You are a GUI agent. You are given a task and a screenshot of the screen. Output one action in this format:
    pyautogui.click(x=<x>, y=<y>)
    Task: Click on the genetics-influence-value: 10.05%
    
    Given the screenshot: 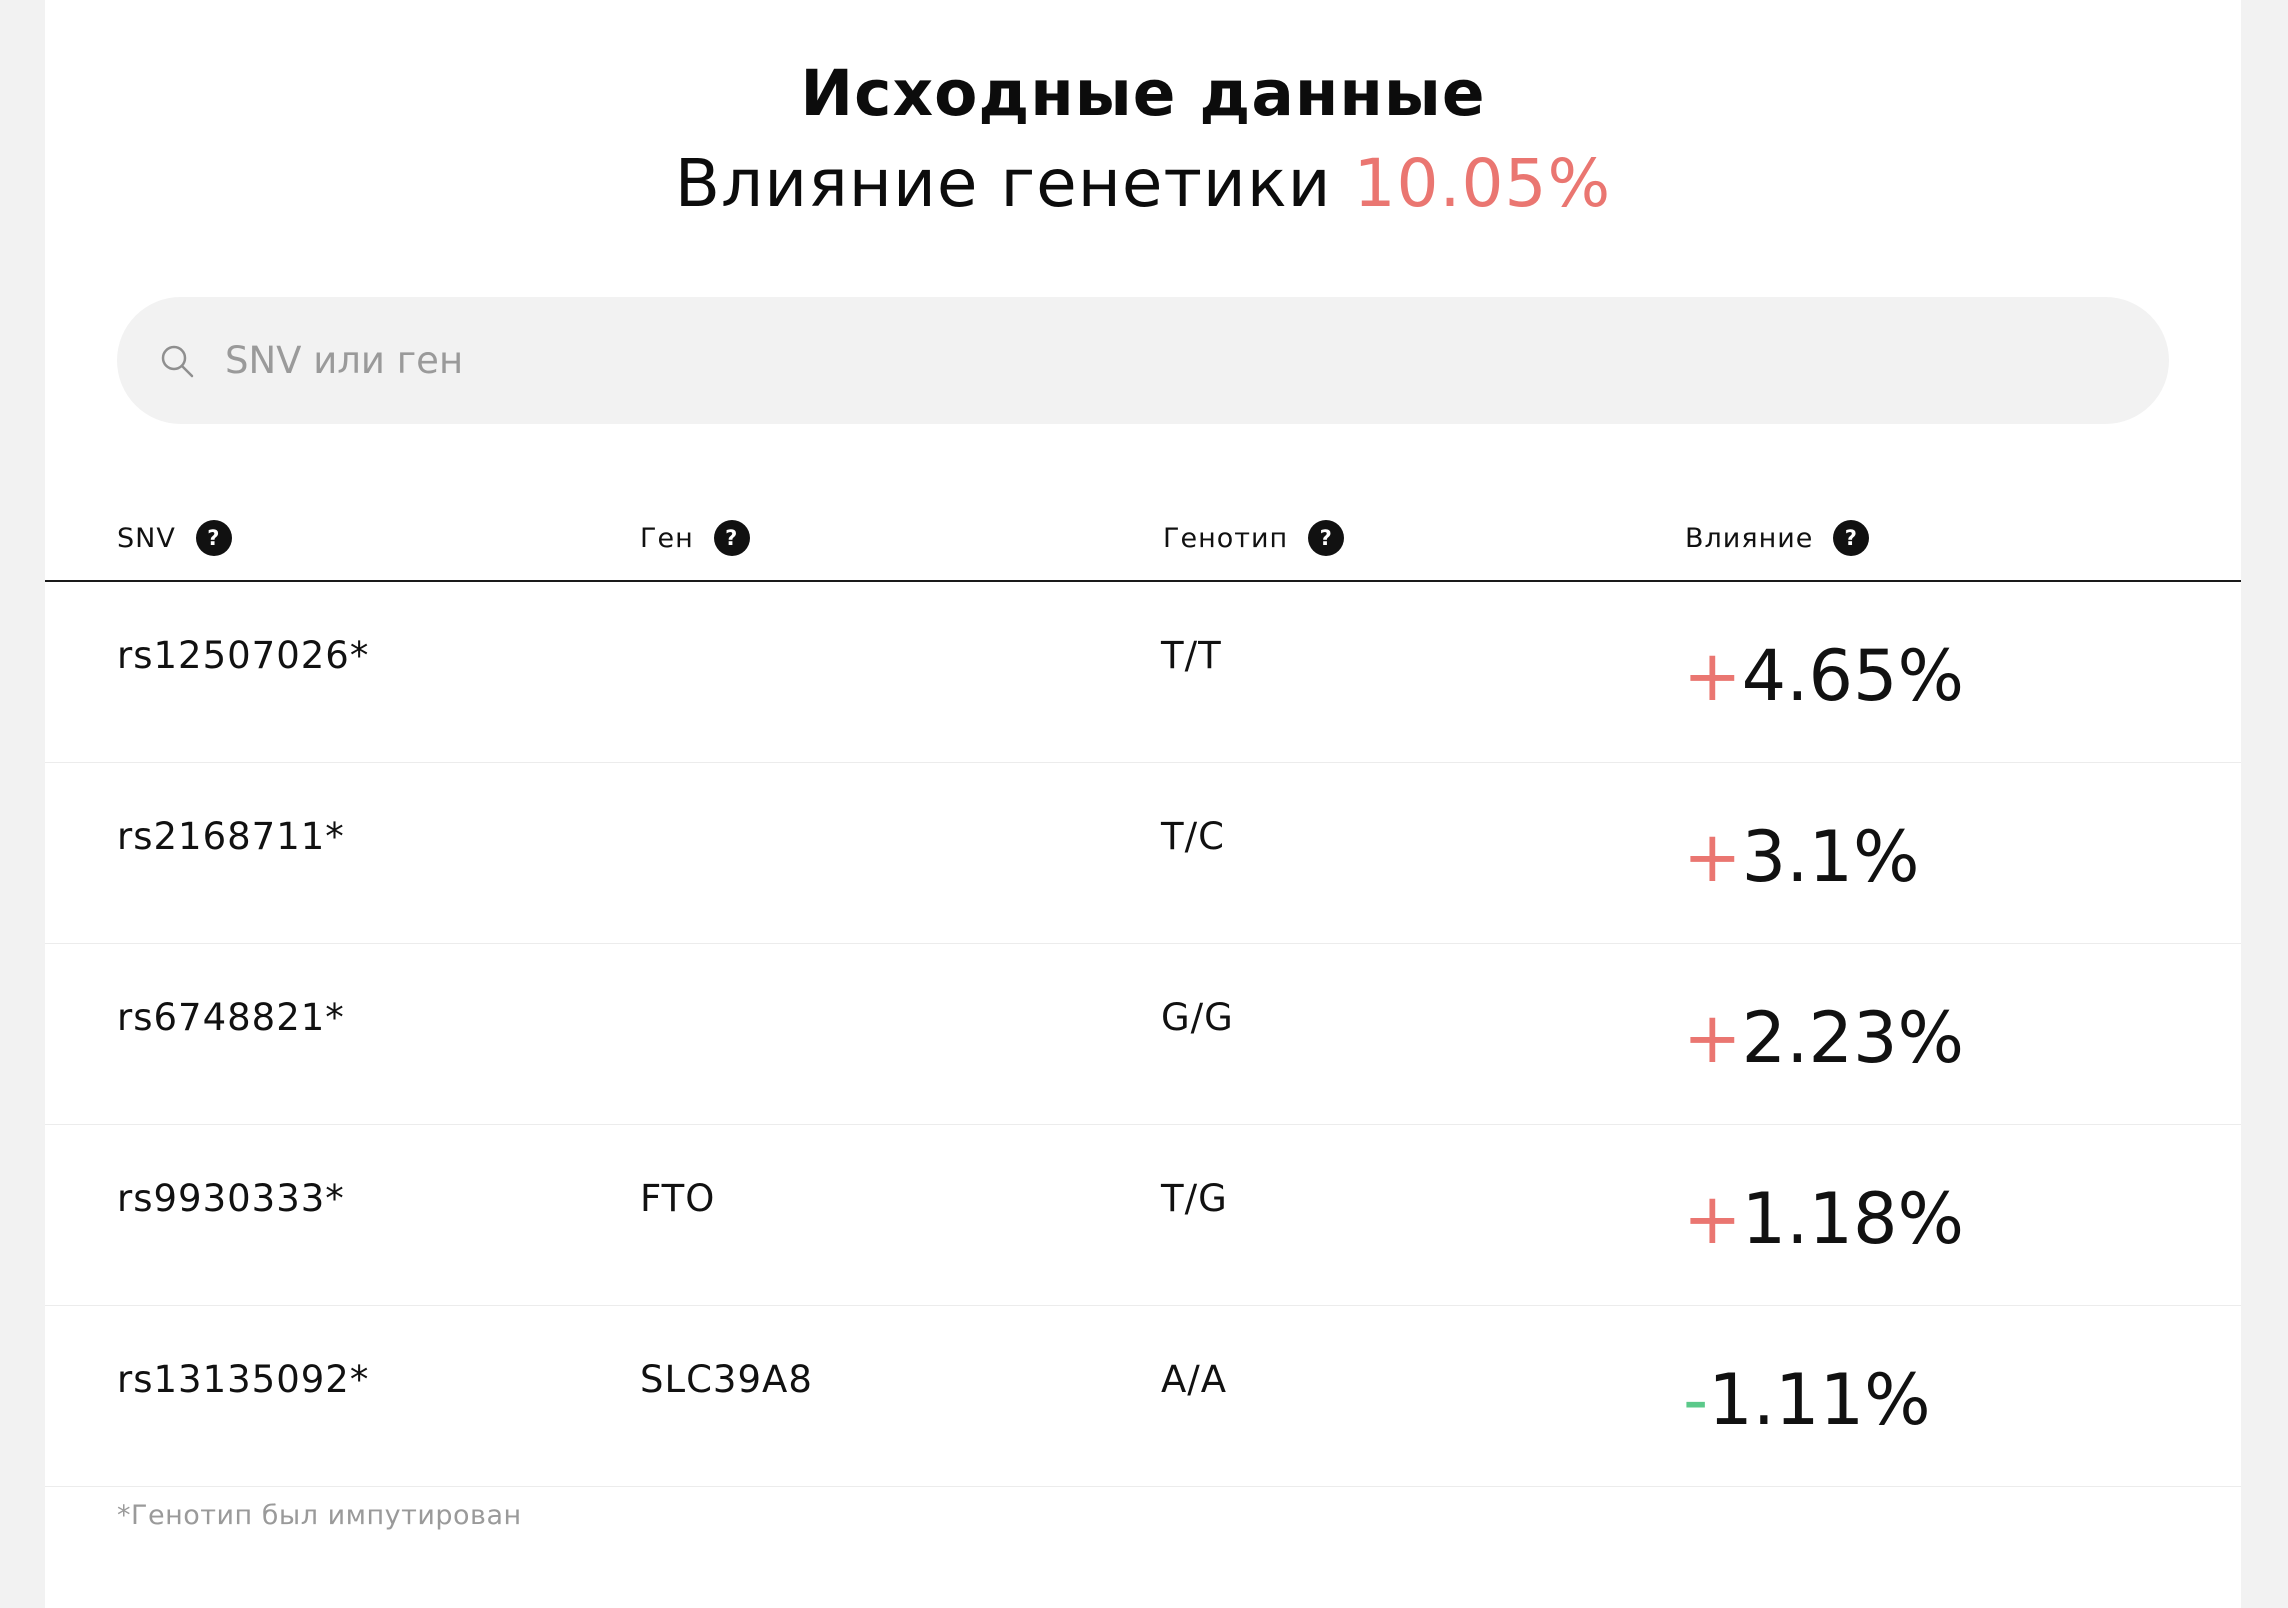 What is the action you would take?
    pyautogui.click(x=1482, y=183)
    